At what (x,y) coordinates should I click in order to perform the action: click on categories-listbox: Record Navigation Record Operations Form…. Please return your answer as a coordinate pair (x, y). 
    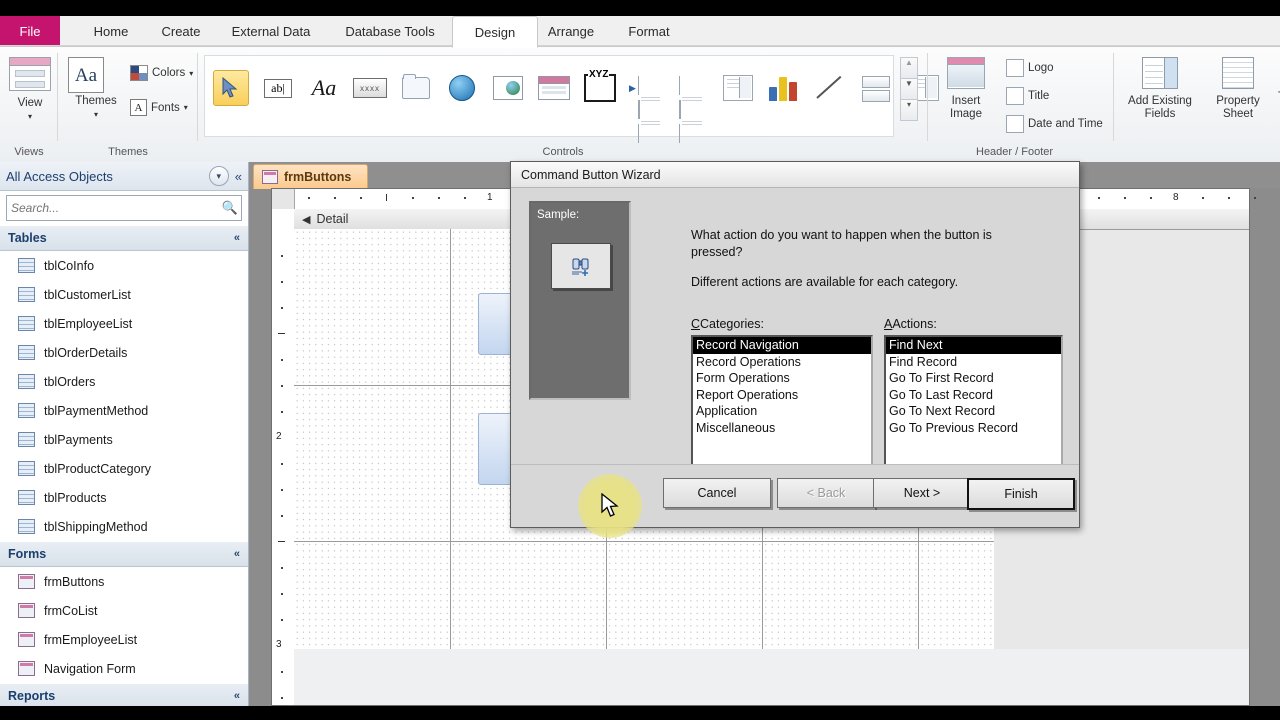
    Looking at the image, I should click on (782, 408).